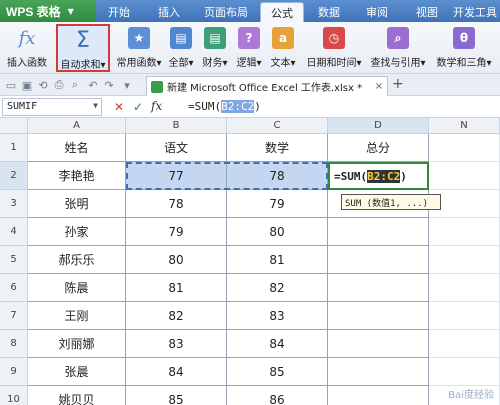 This screenshot has height=405, width=500. I want to click on table-cell: 张明, so click(77, 204).